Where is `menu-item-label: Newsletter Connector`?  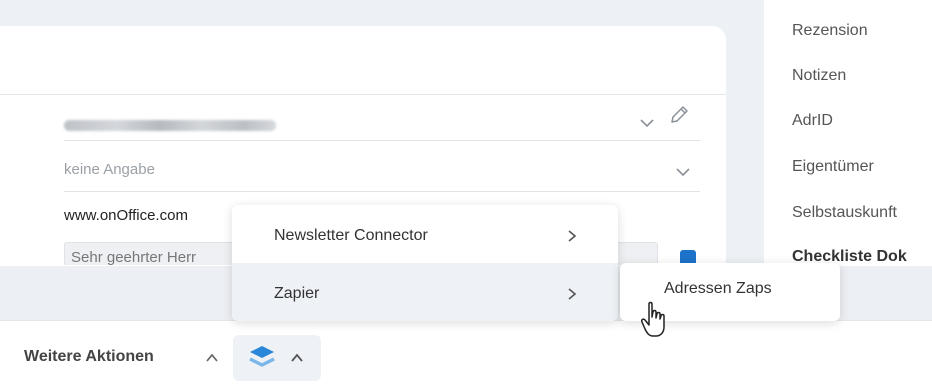 menu-item-label: Newsletter Connector is located at coordinates (351, 235).